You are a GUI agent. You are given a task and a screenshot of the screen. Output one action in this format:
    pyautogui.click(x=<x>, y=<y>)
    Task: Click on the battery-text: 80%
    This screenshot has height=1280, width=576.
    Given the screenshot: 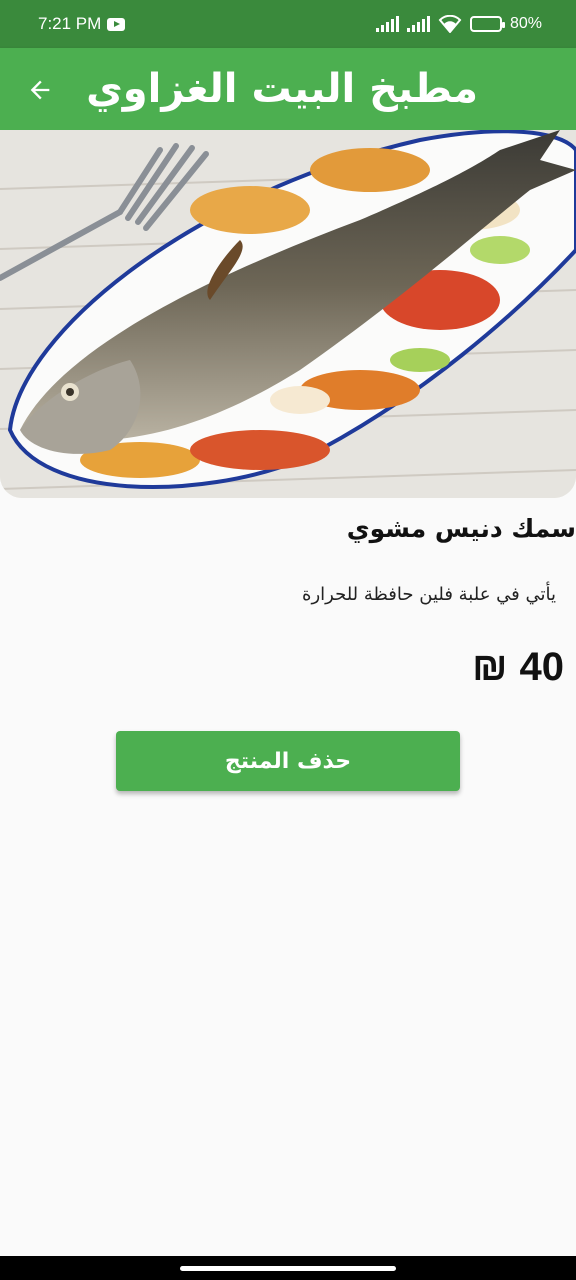 What is the action you would take?
    pyautogui.click(x=525, y=23)
    